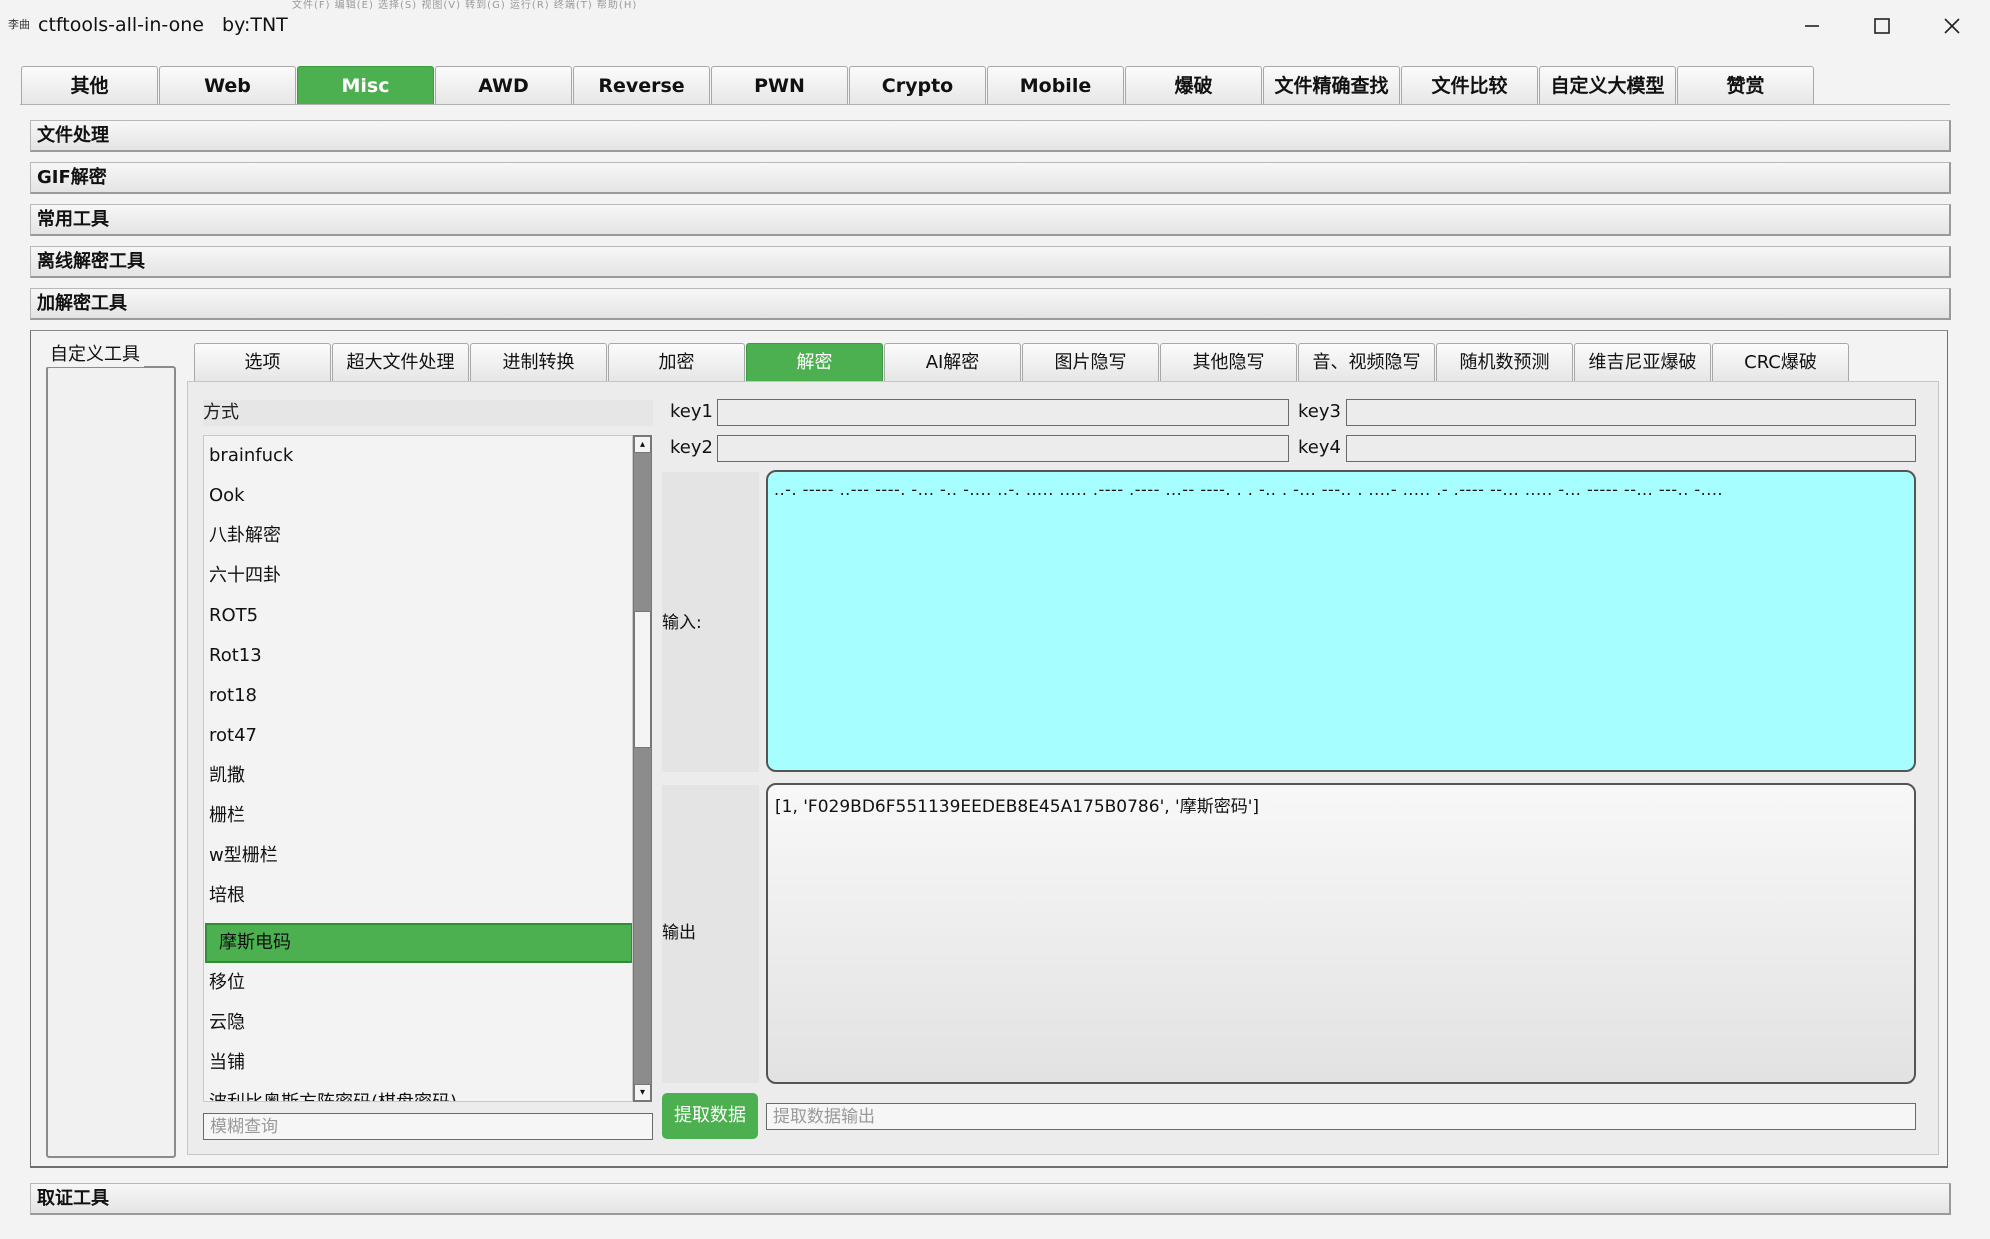 The image size is (1990, 1239). What do you see at coordinates (990, 178) in the screenshot?
I see `section-gif-decrypt: GIF解密` at bounding box center [990, 178].